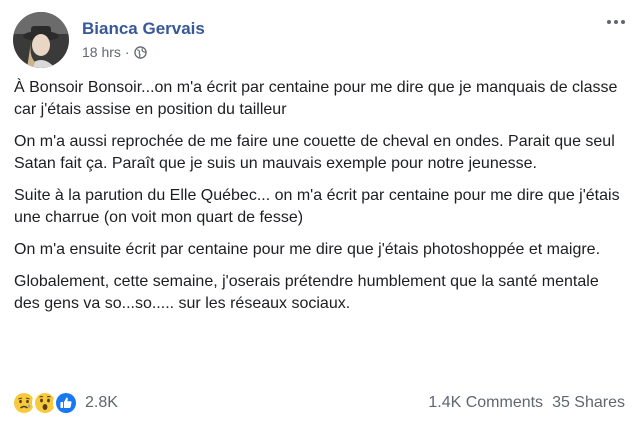 This screenshot has height=423, width=640. I want to click on shares-count-link: 35 Shares, so click(588, 403).